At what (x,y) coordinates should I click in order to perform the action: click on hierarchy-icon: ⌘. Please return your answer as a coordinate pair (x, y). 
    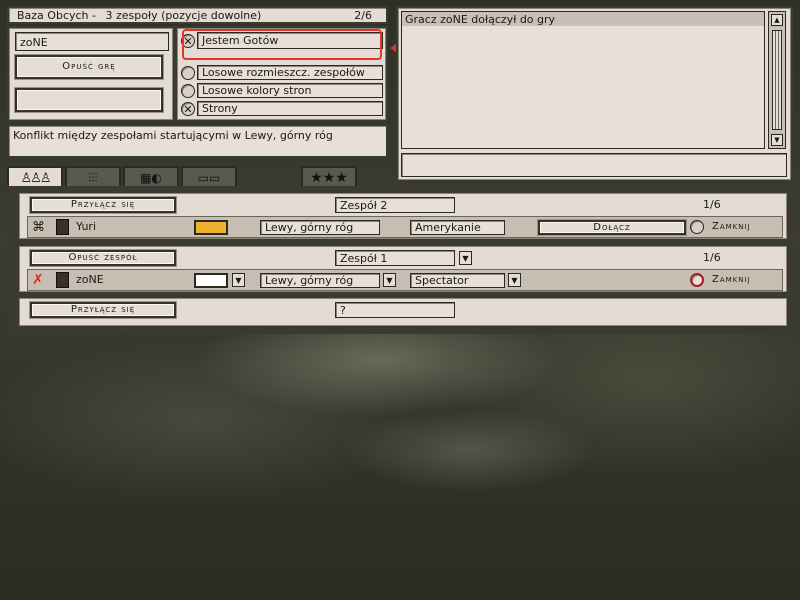
    Looking at the image, I should click on (38, 227).